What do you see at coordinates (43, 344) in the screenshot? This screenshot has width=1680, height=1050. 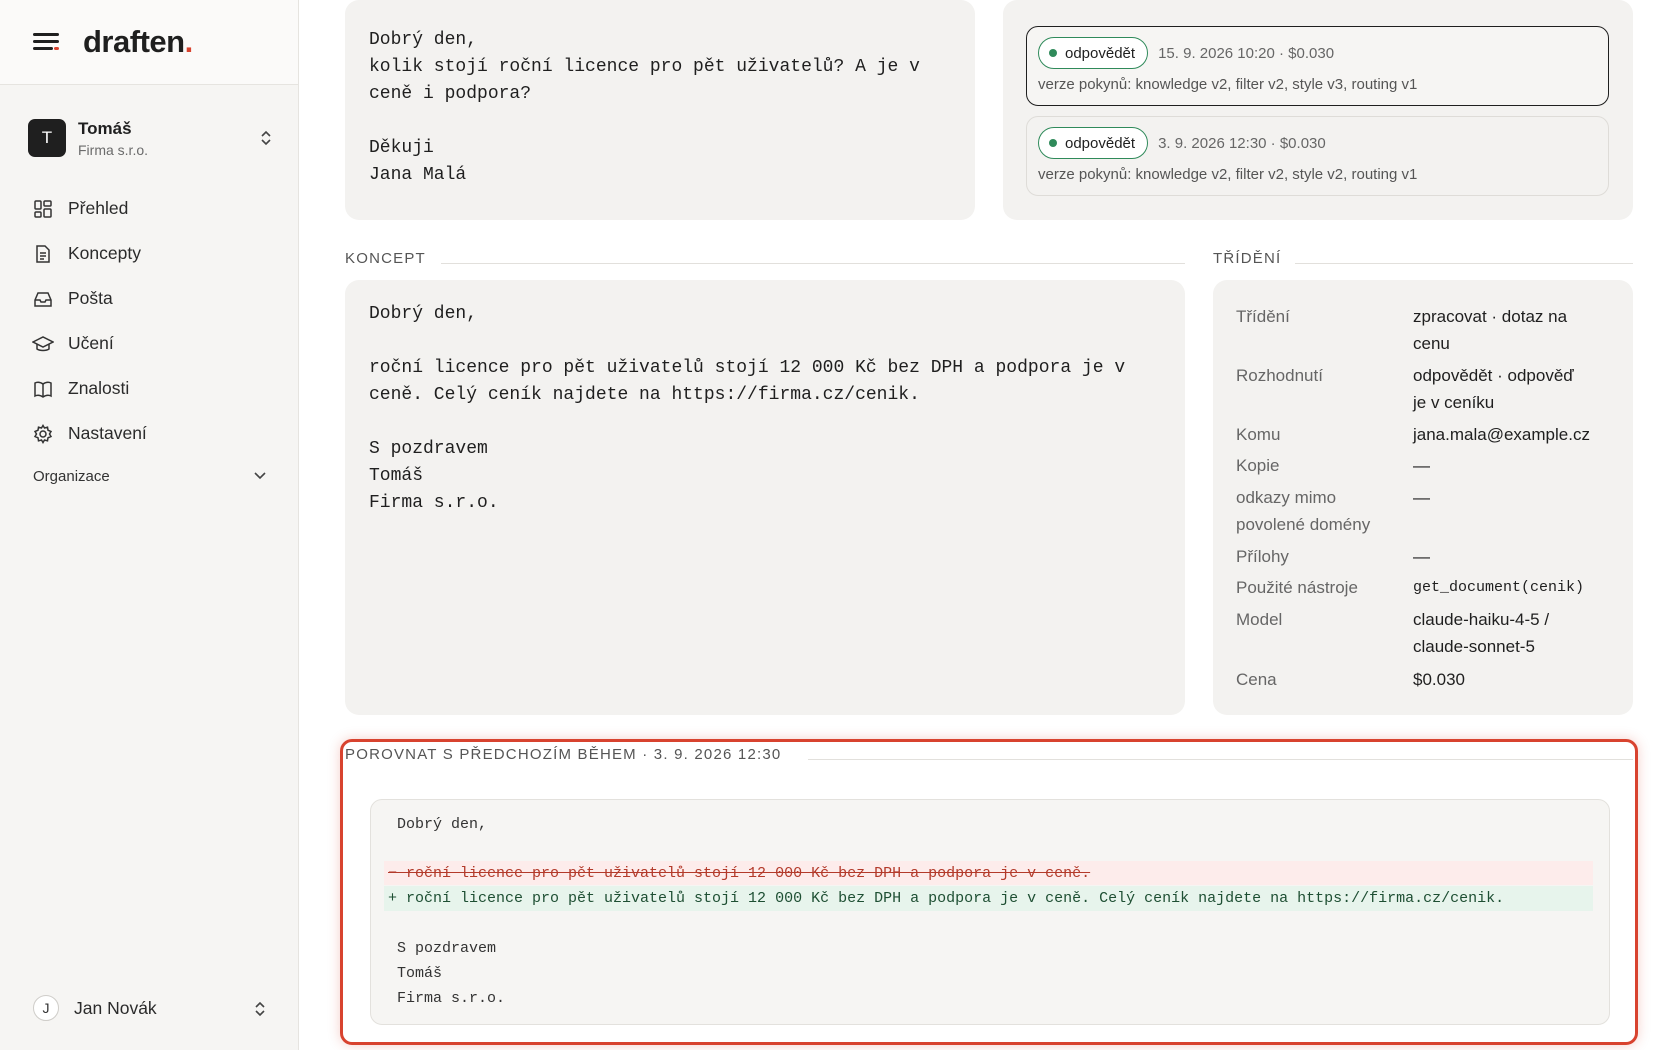 I see `graduation-cap-icon` at bounding box center [43, 344].